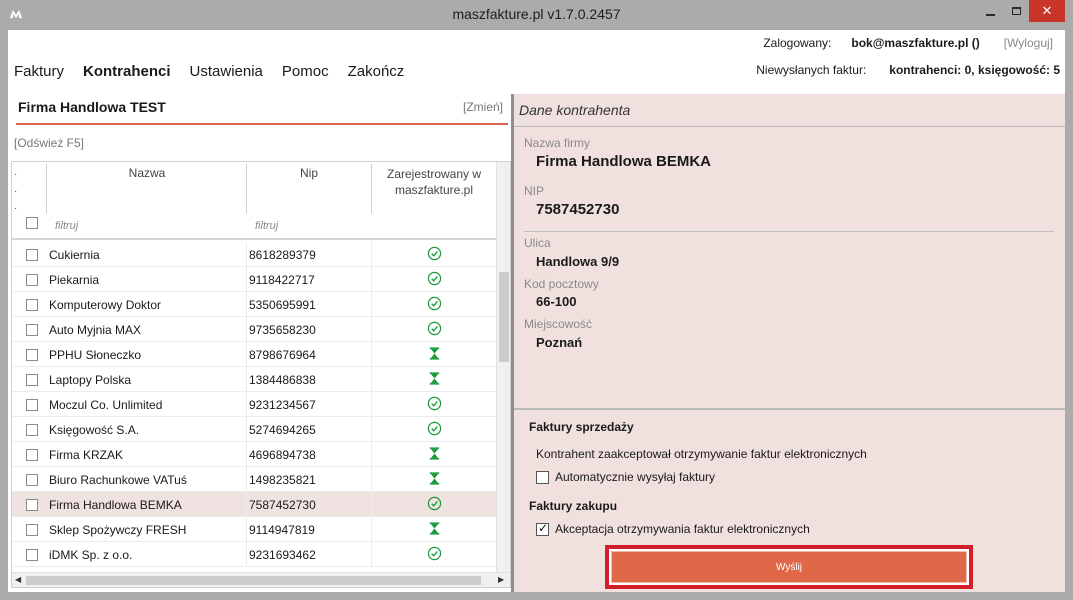 The image size is (1073, 600). I want to click on table-row: Piekarnia 9118422717, so click(254, 279).